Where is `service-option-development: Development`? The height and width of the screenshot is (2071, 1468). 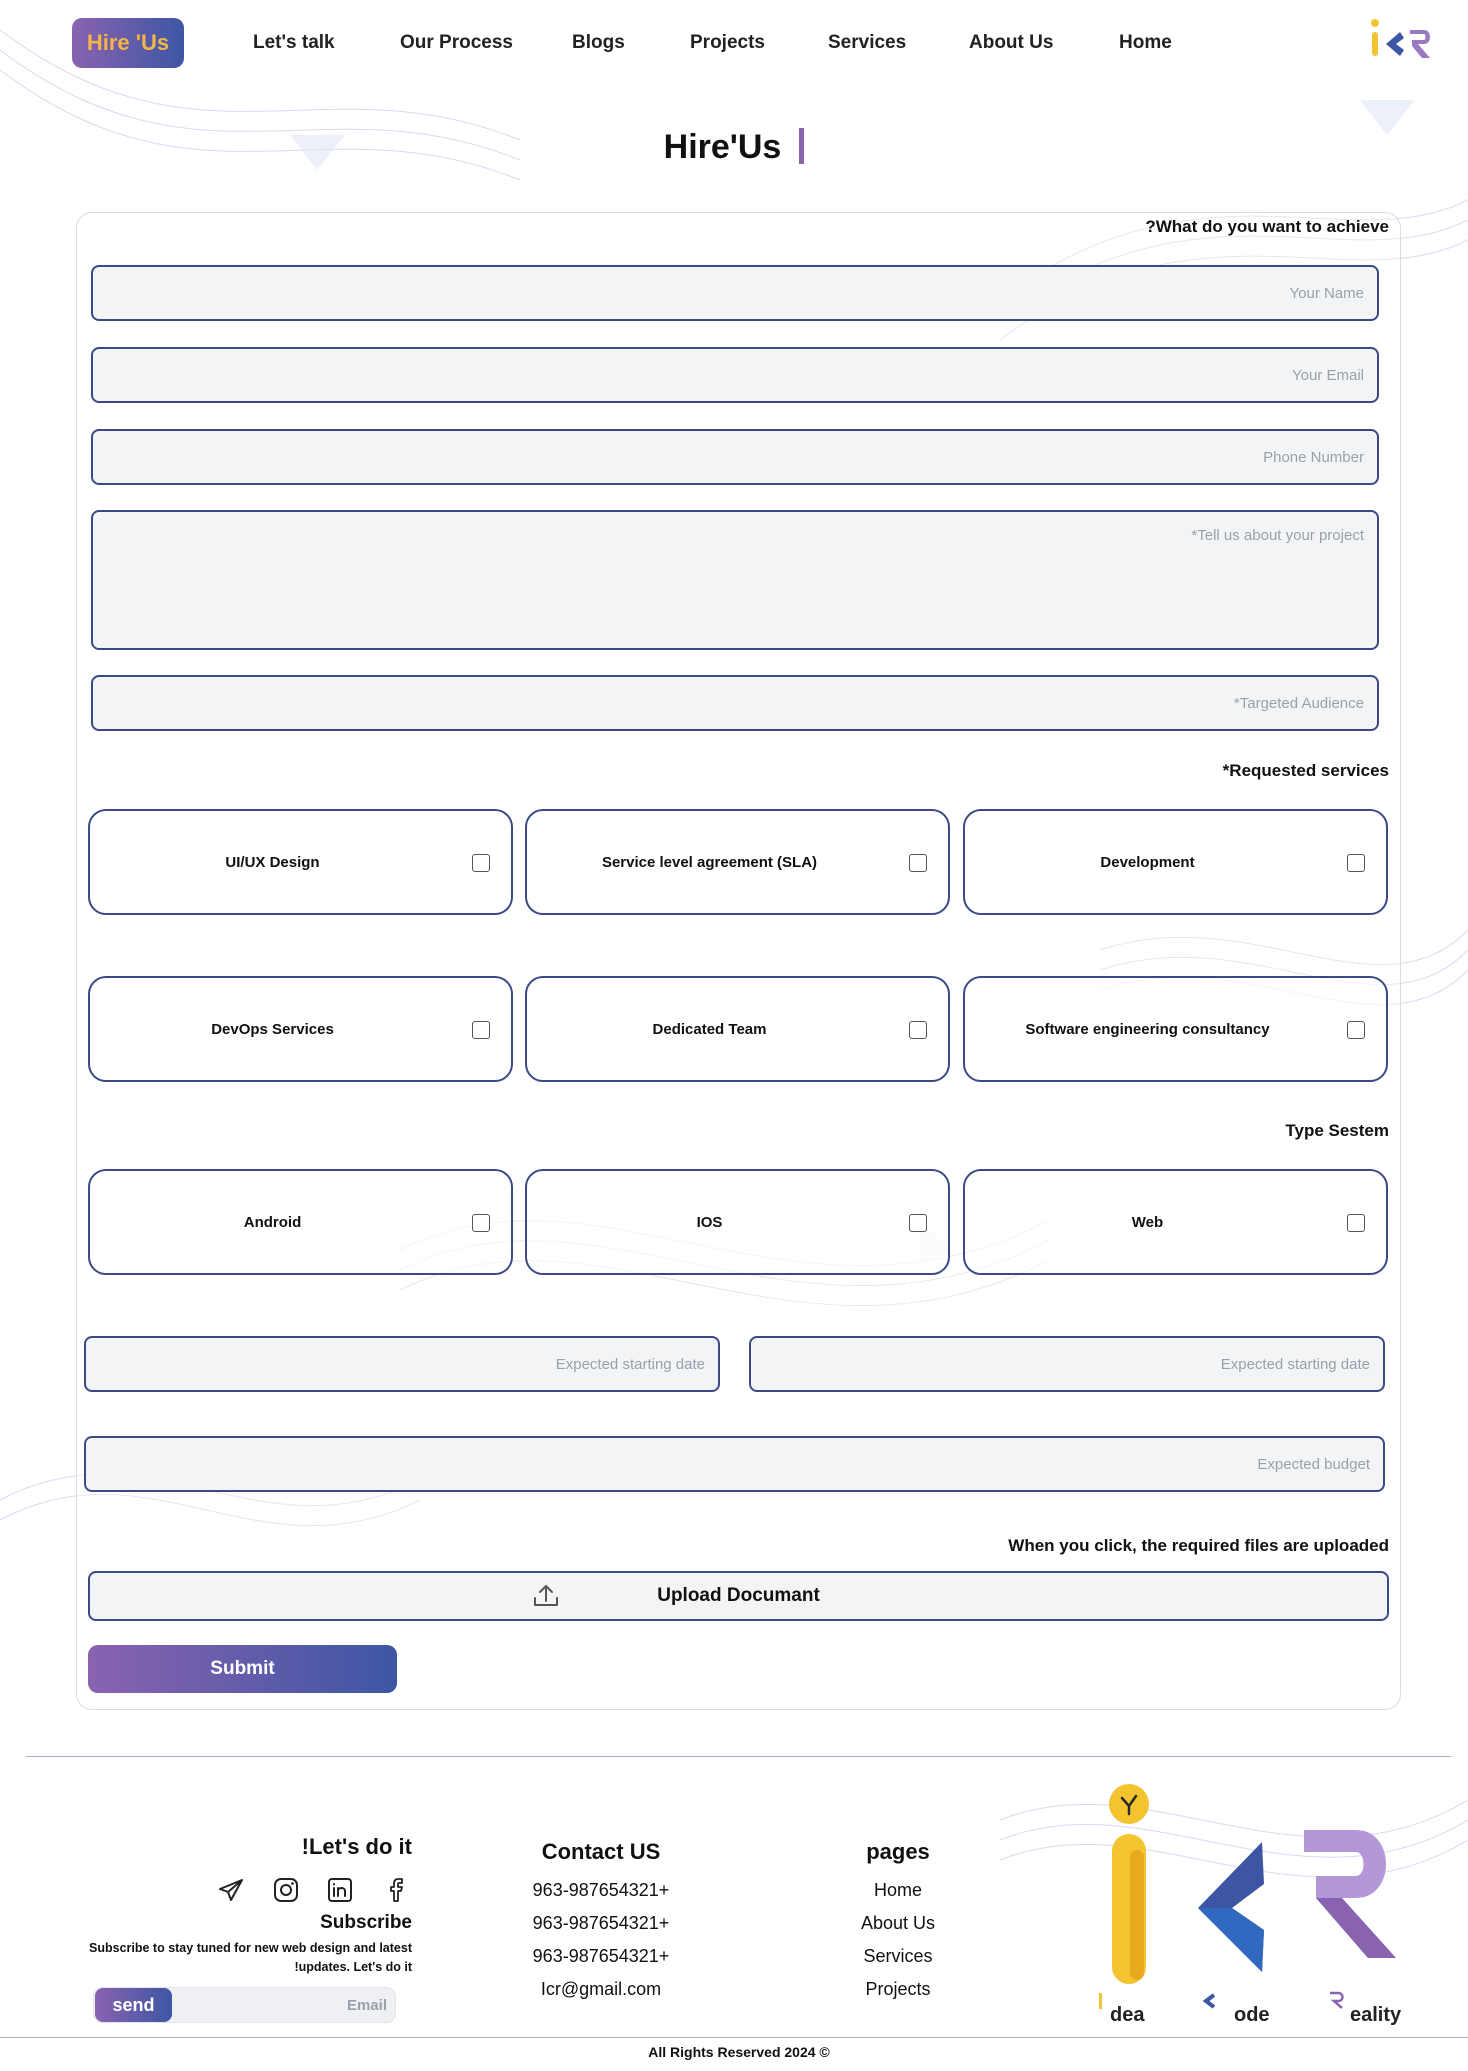 service-option-development: Development is located at coordinates (1175, 862).